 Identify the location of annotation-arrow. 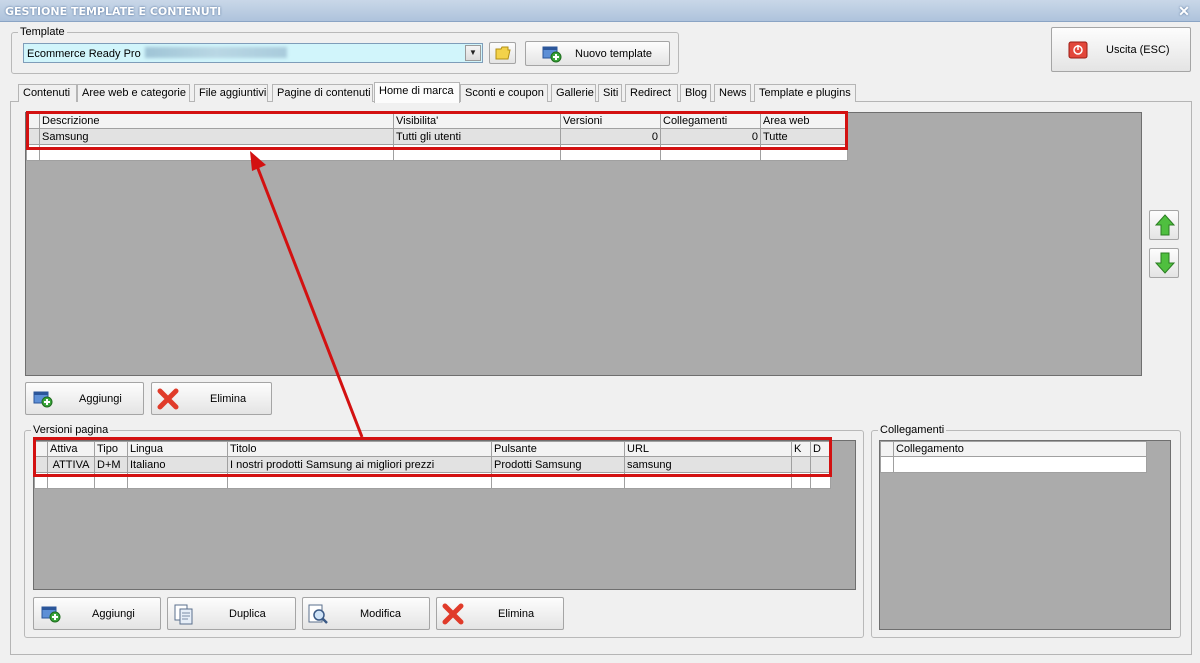
(307, 294).